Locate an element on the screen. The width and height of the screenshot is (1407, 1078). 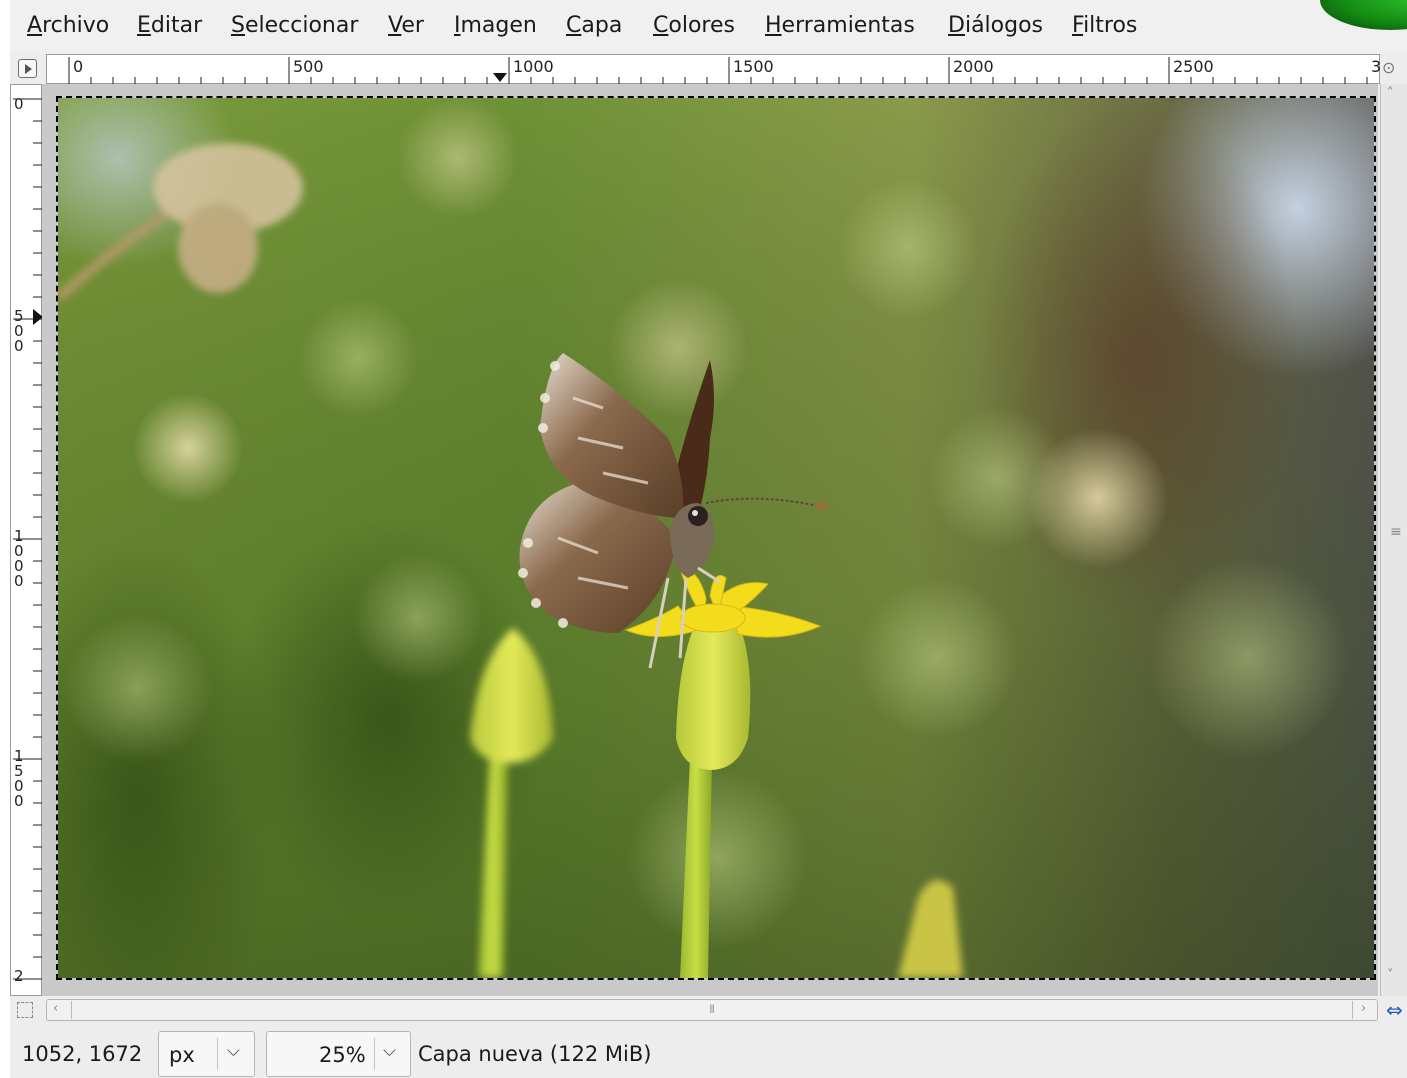
horizontal-ruler: 0 500 1000 1500 2000 2500 3 is located at coordinates (713, 69).